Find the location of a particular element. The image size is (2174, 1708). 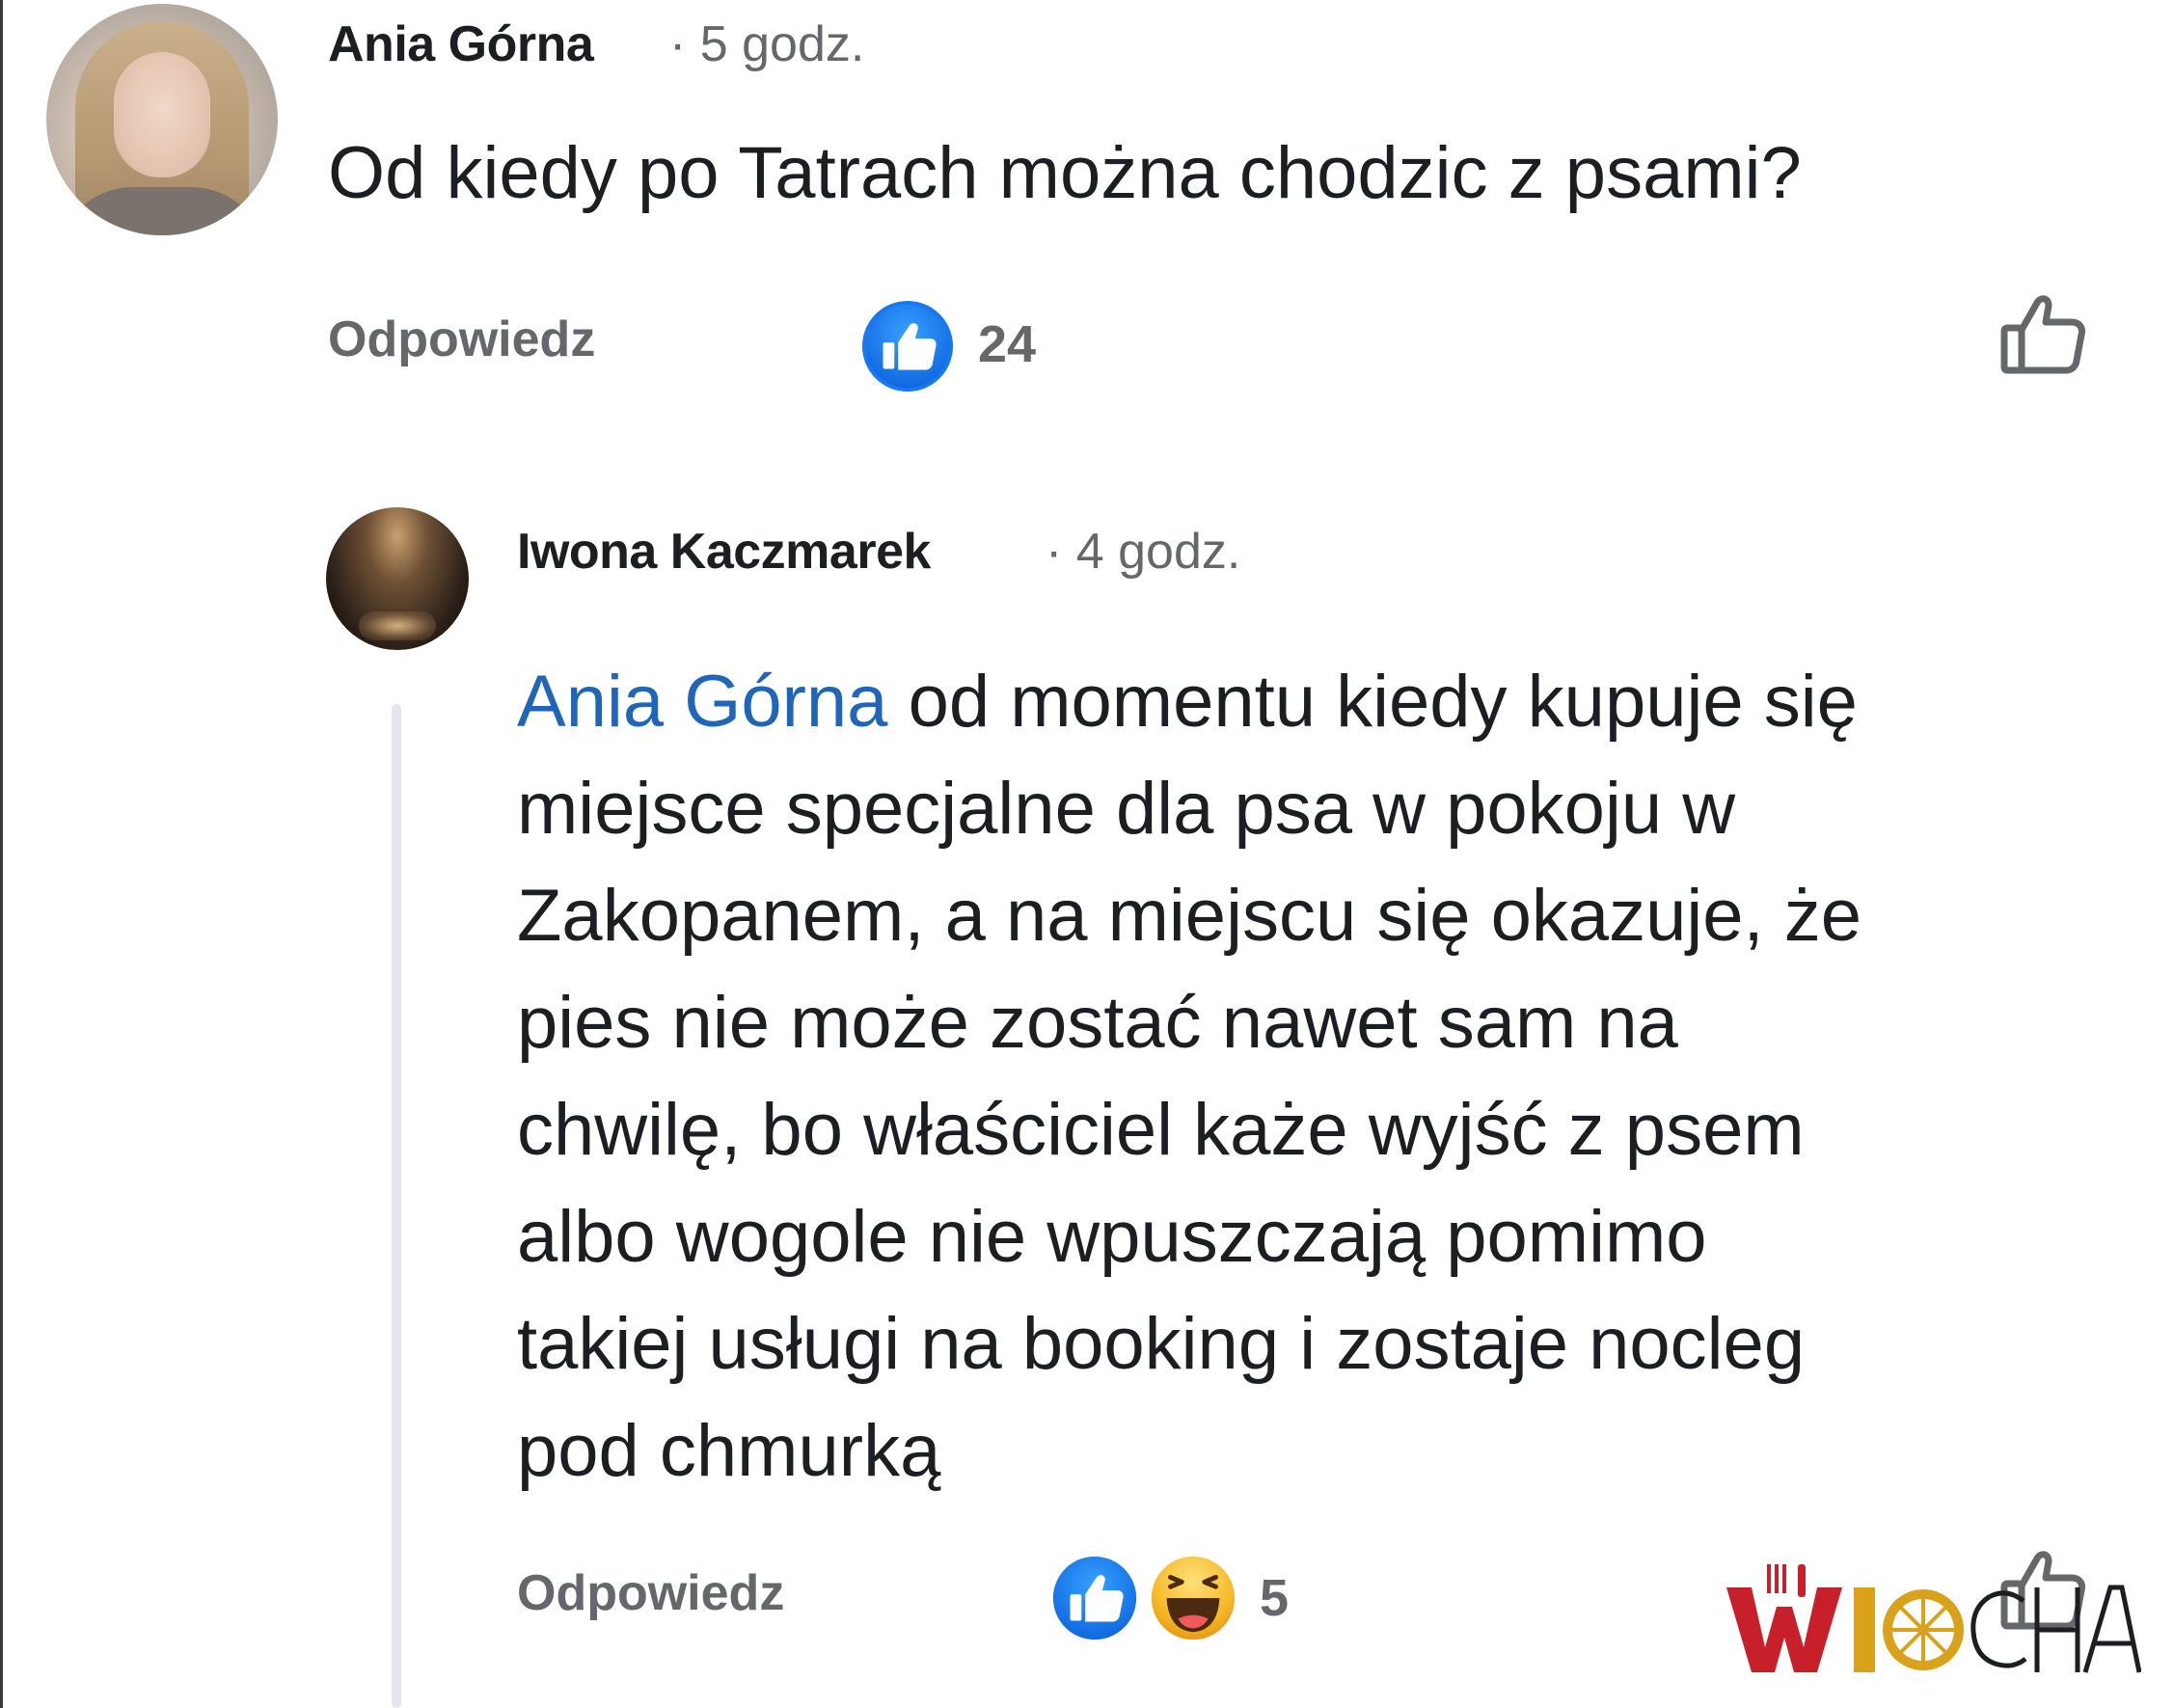

comment-text-line: albo wogole nie wpuszczają pomimo is located at coordinates (1112, 1237).